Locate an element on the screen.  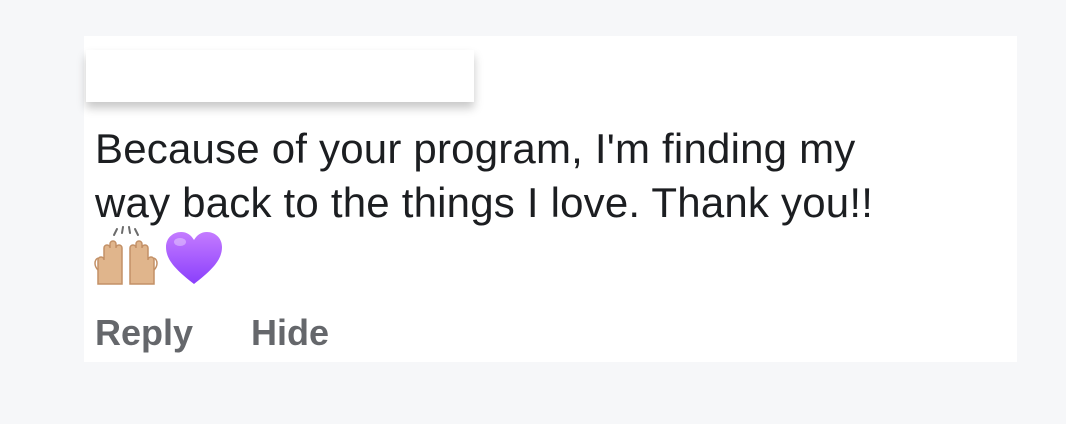
hide-button: Hide is located at coordinates (290, 333).